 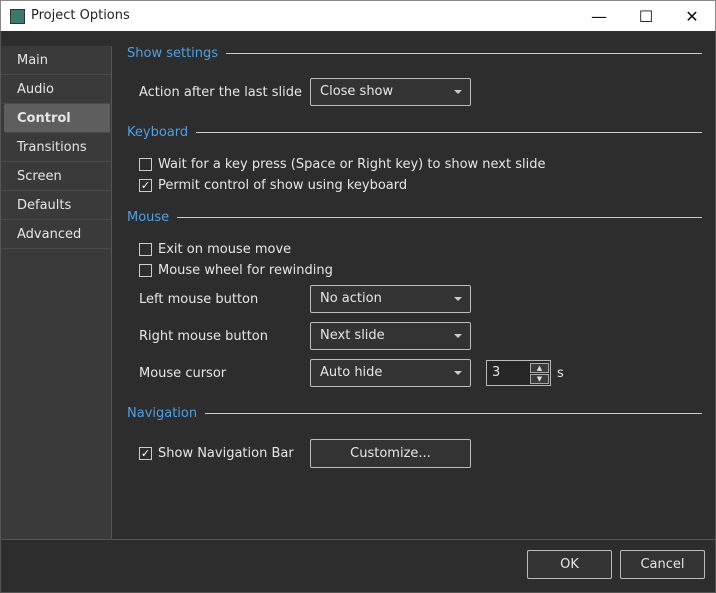 I want to click on action-after-last-slide-label: Action after the last slide, so click(x=221, y=92).